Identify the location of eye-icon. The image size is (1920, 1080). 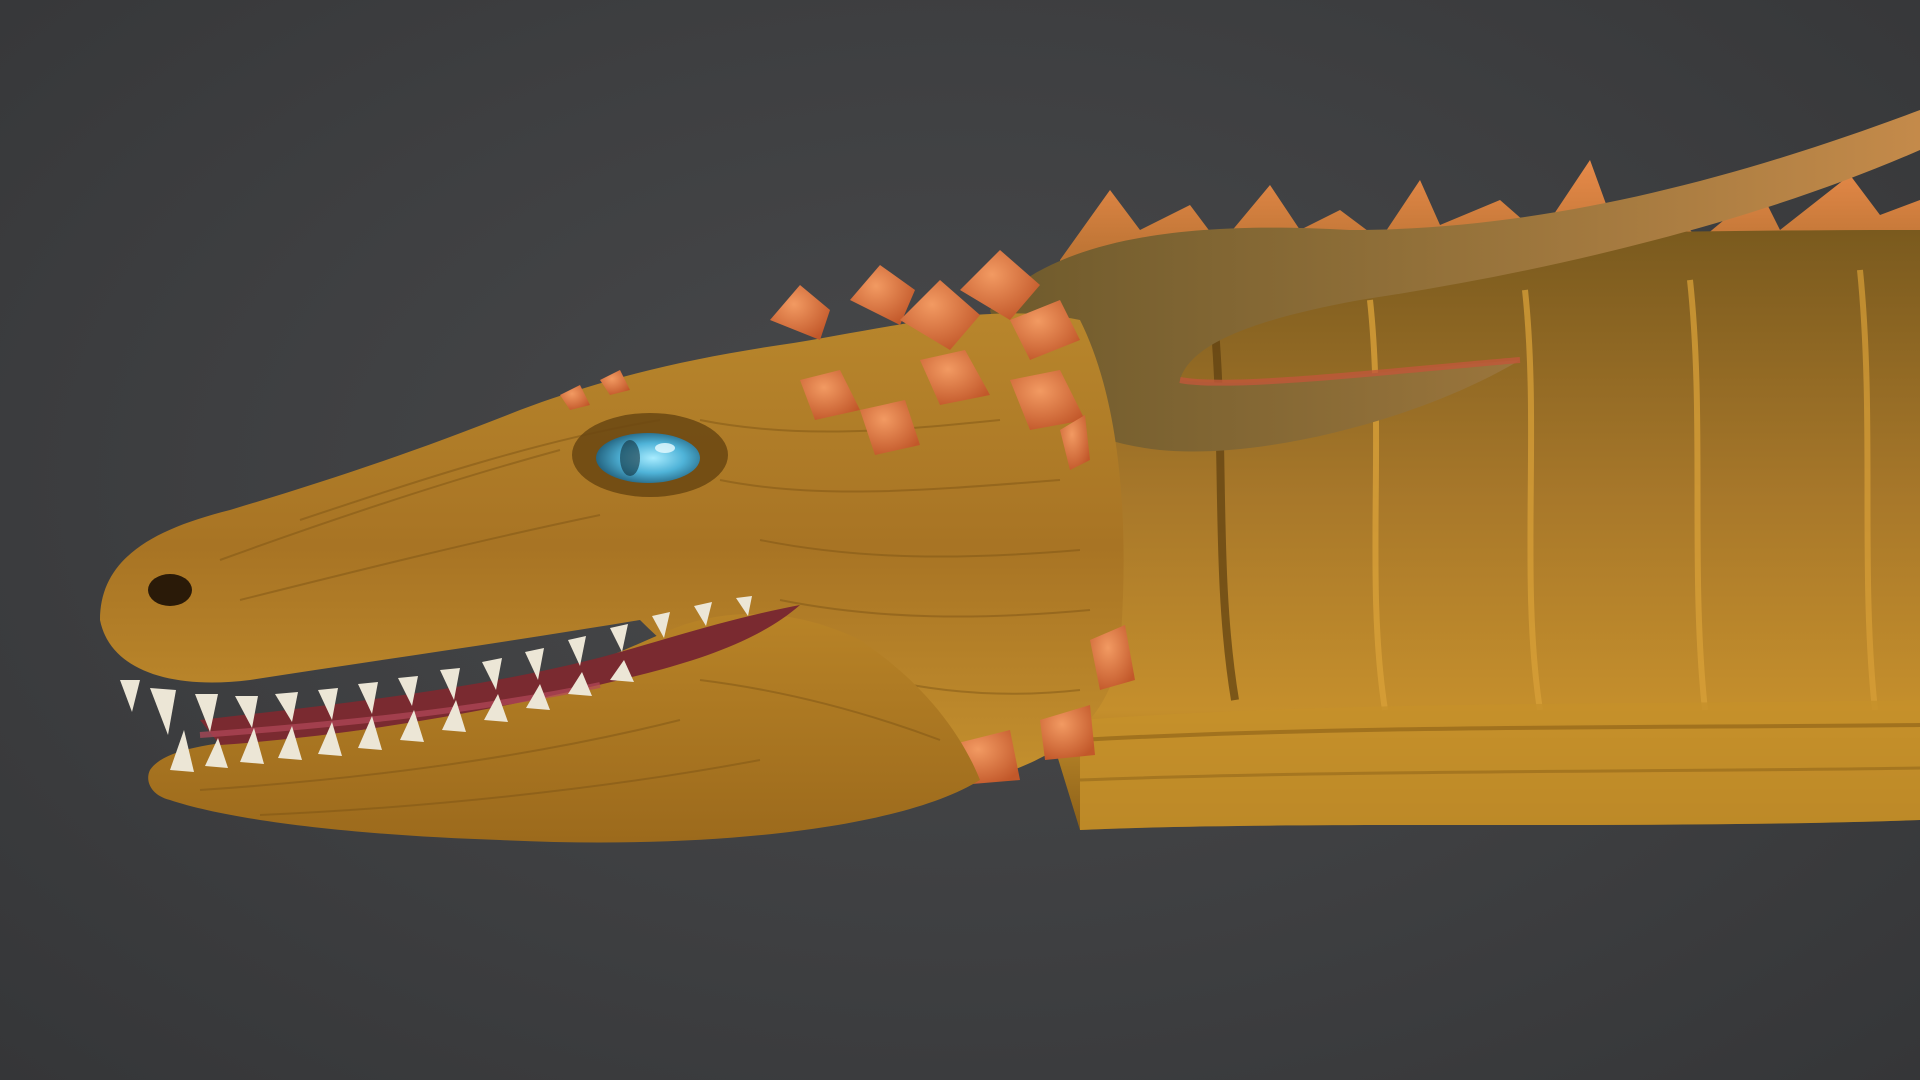
(648, 458).